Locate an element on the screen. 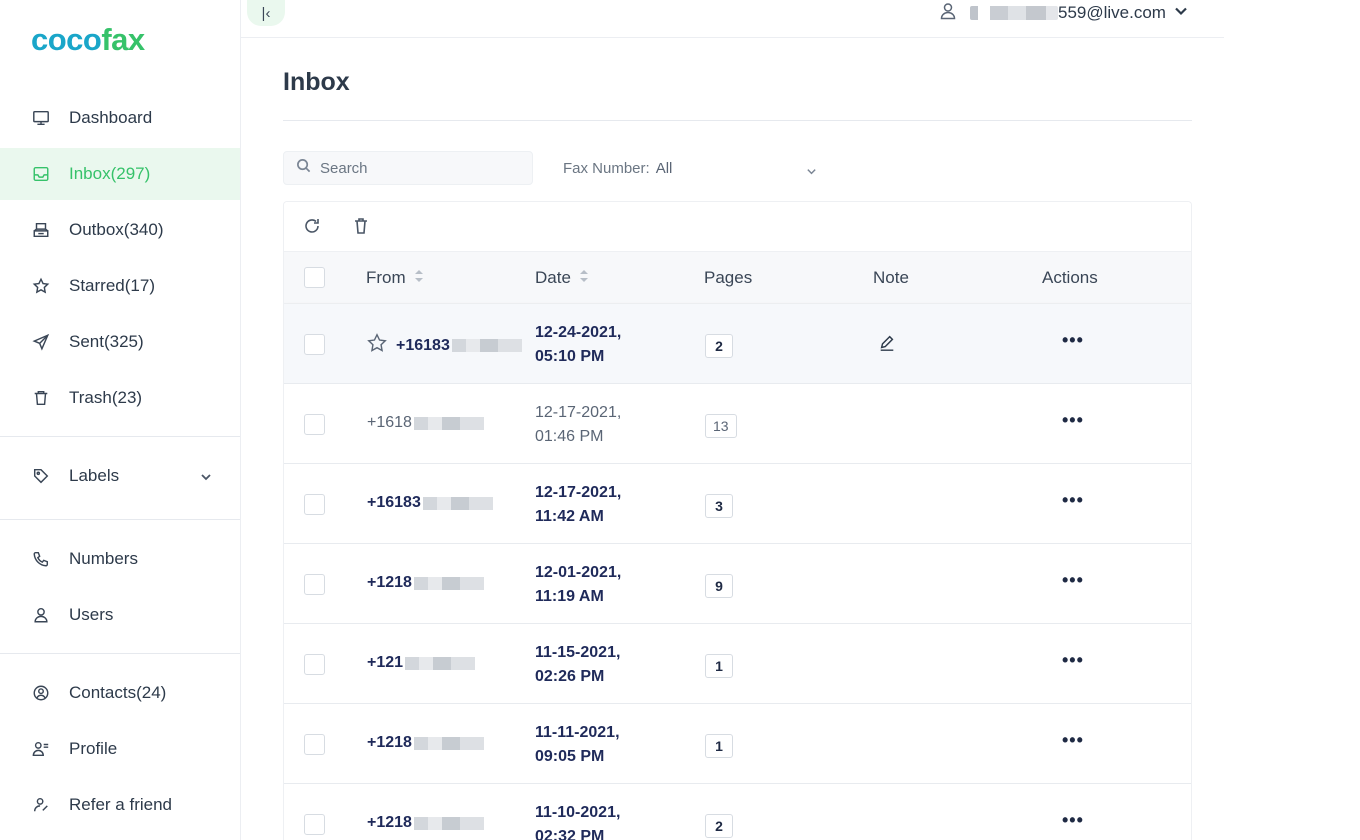  send-icon is located at coordinates (41, 342).